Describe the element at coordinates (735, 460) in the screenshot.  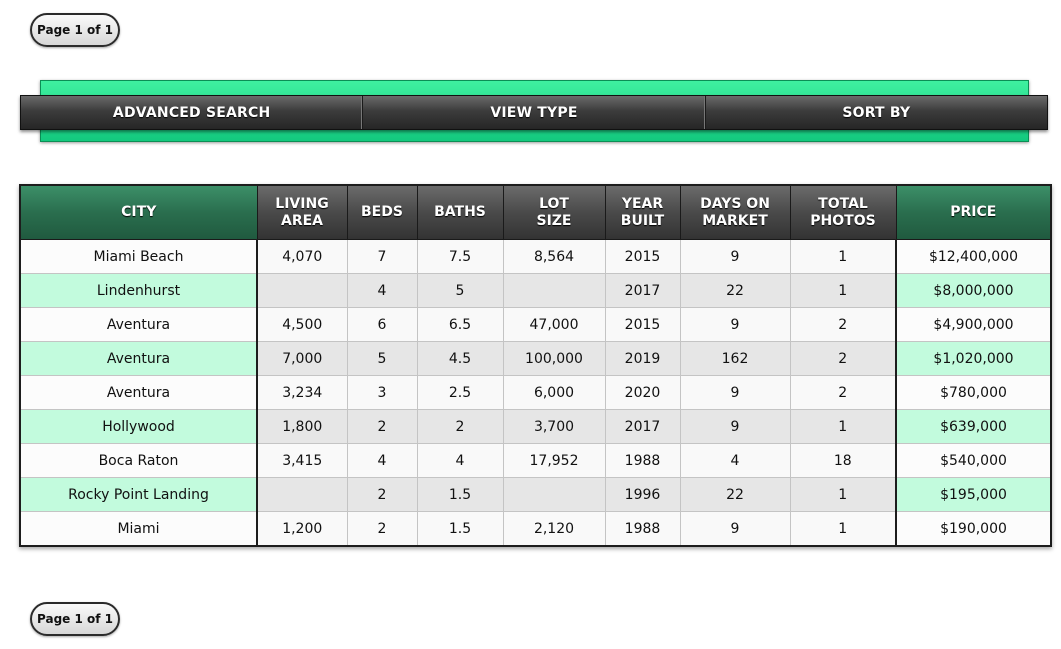
I see `cell-days-on-market: 4` at that location.